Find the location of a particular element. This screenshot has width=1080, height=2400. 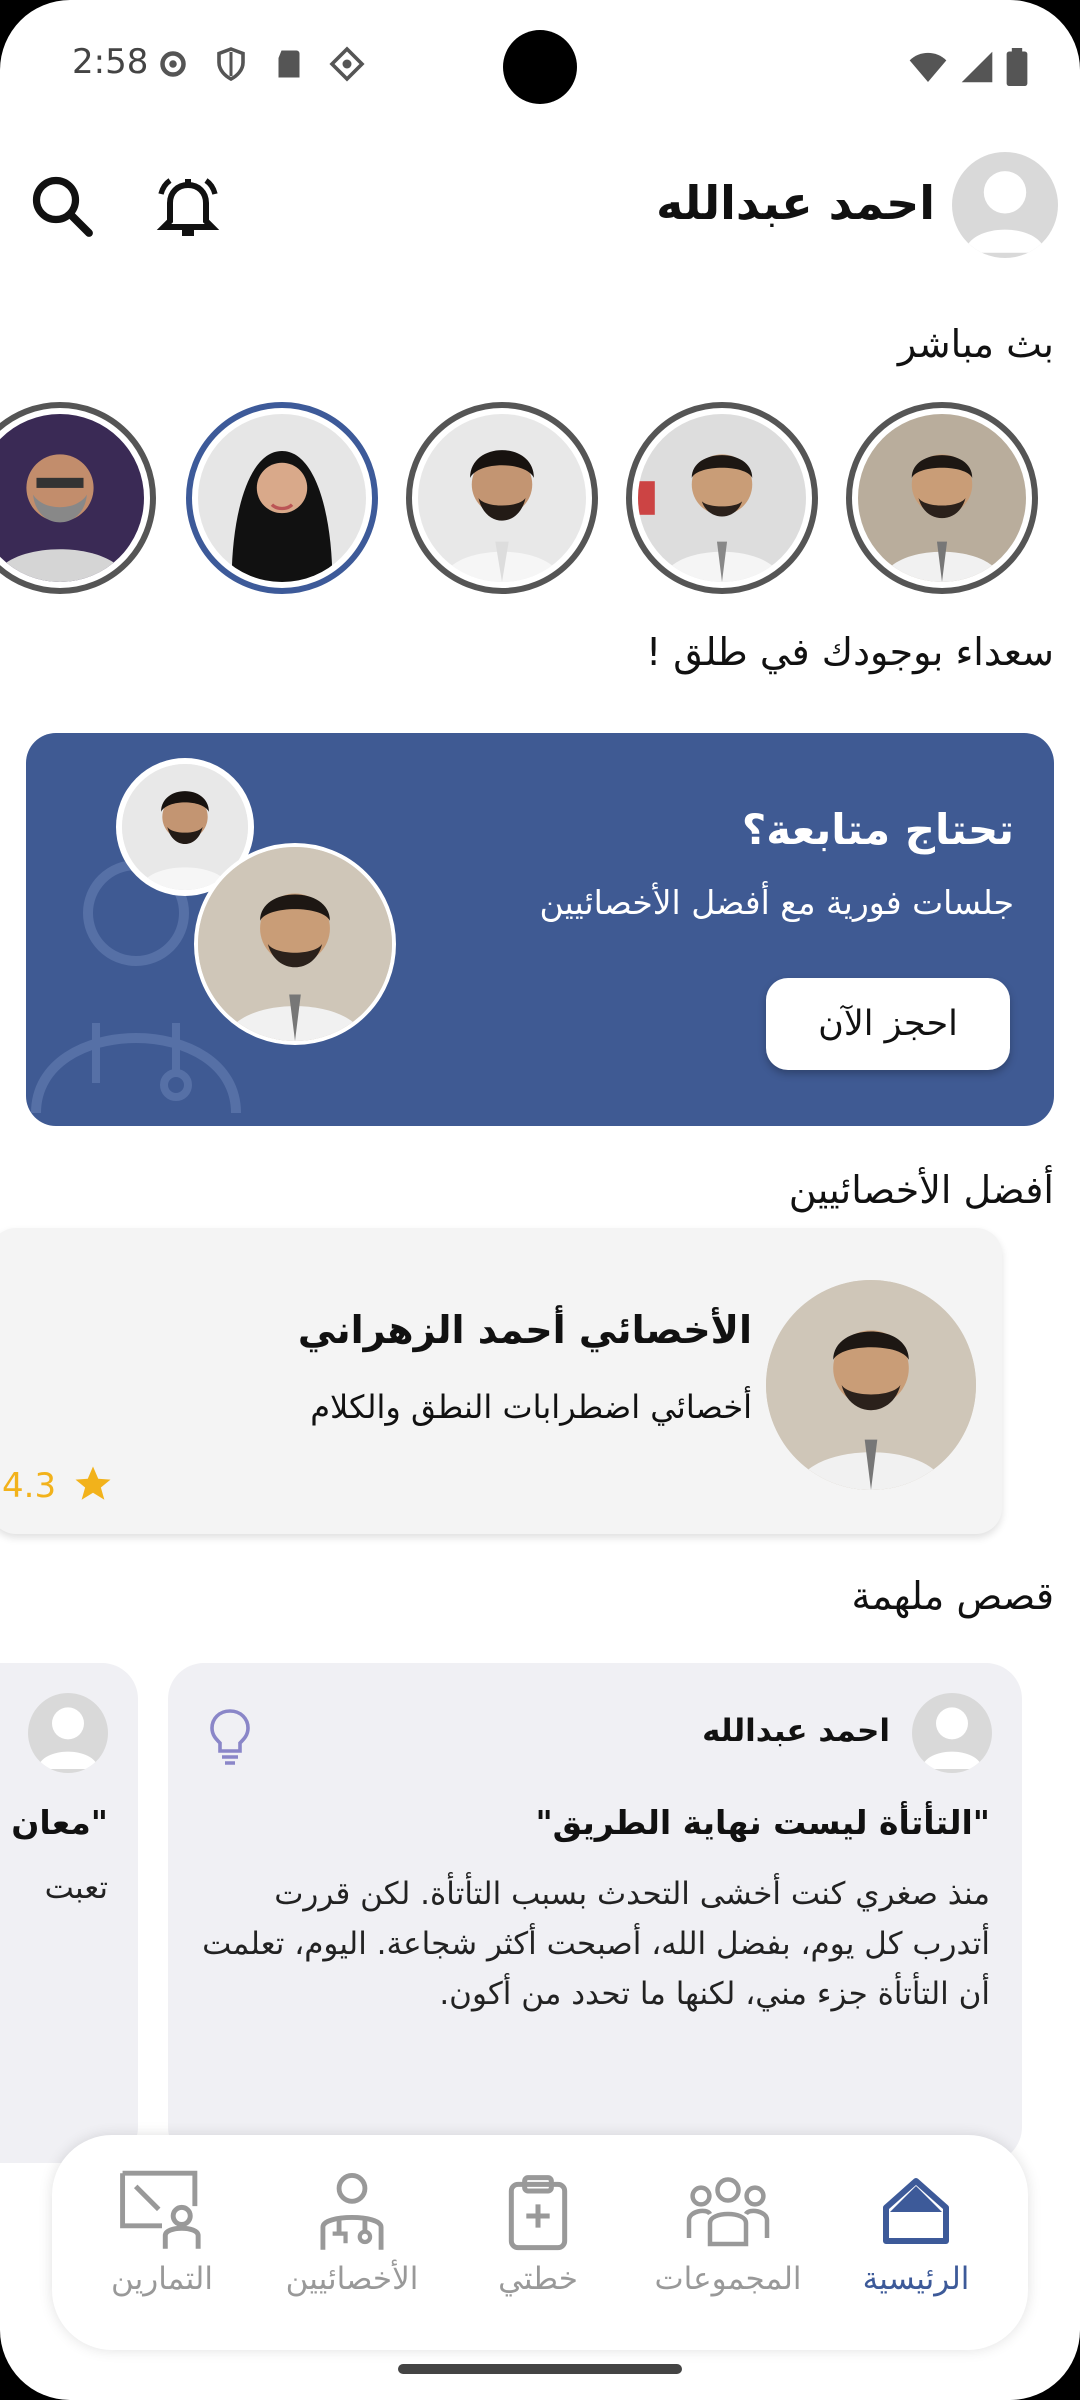

status-bar: 2:58 is located at coordinates (540, 65).